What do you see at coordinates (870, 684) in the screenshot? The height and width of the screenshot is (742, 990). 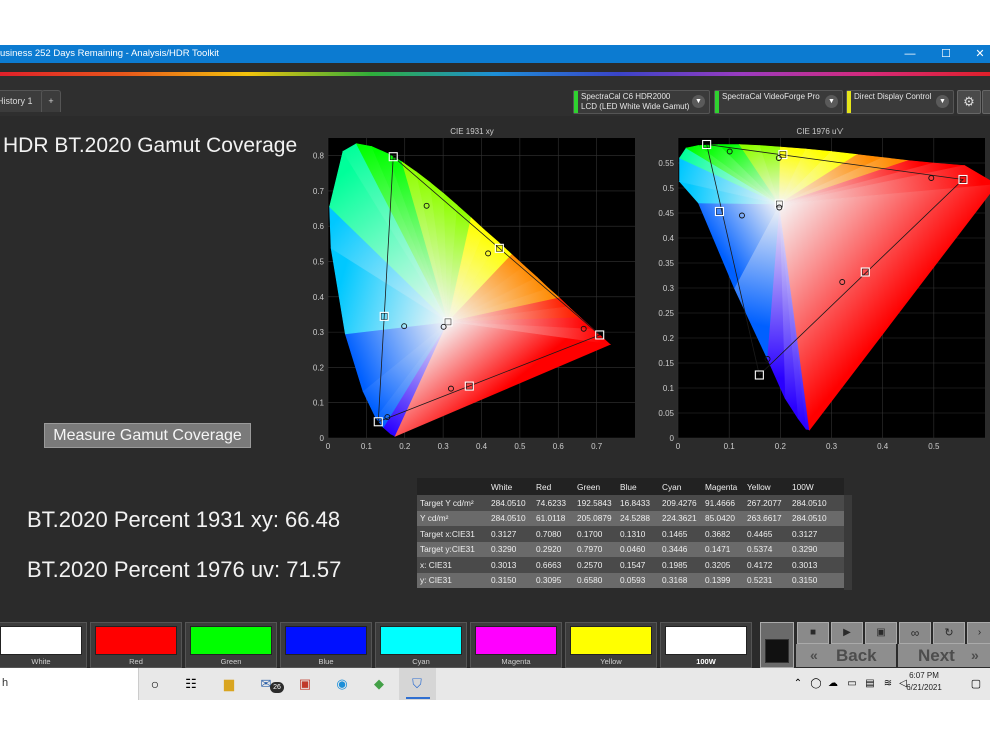 I see `notes-icon: ▤` at bounding box center [870, 684].